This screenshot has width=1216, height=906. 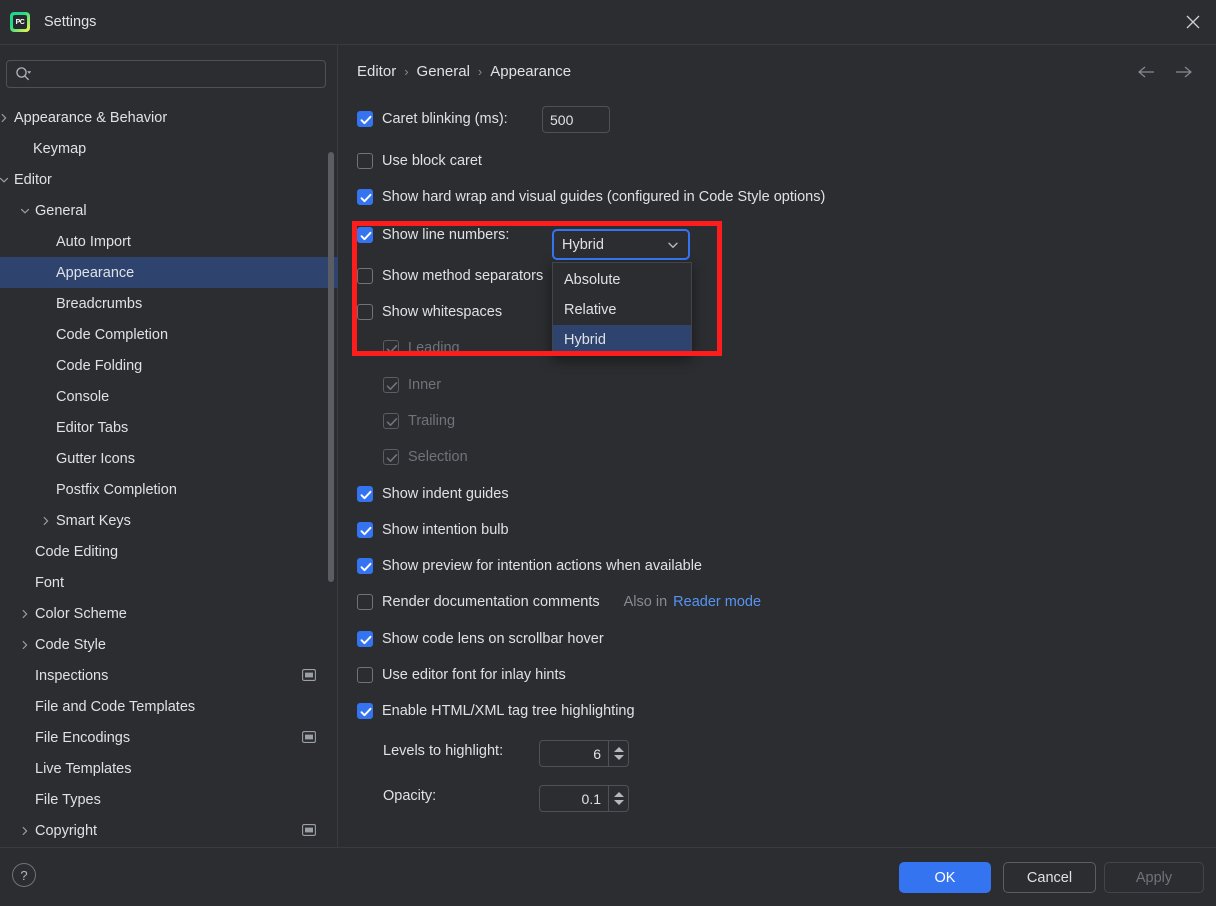 I want to click on sidebar-item-code-folding: Code Folding, so click(x=169, y=365).